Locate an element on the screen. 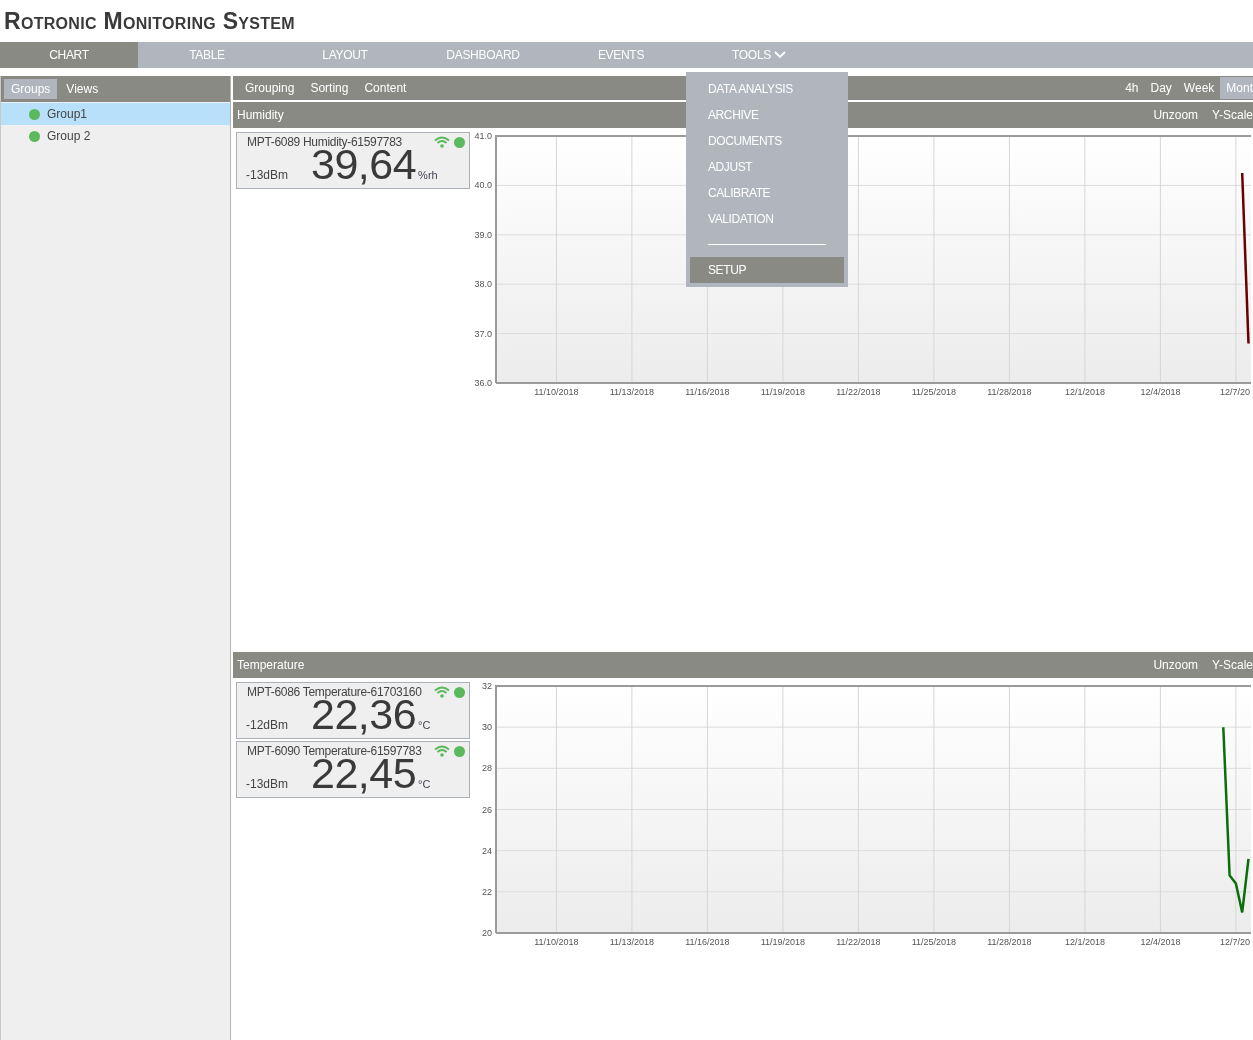  time-range-button: Day is located at coordinates (1161, 88).